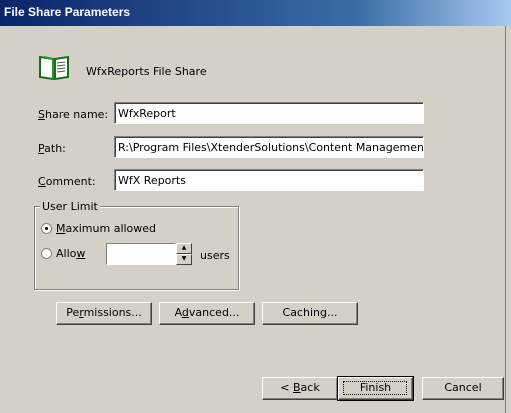 The image size is (511, 413). Describe the element at coordinates (184, 259) in the screenshot. I see `spin-down-icon: ▼` at that location.